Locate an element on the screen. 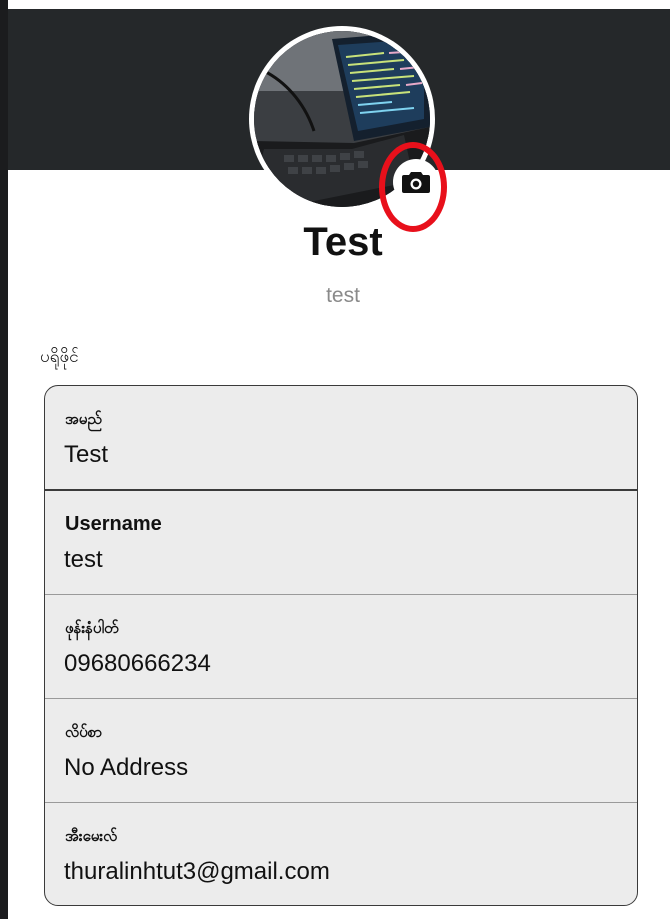  field-value: No Address is located at coordinates (126, 767).